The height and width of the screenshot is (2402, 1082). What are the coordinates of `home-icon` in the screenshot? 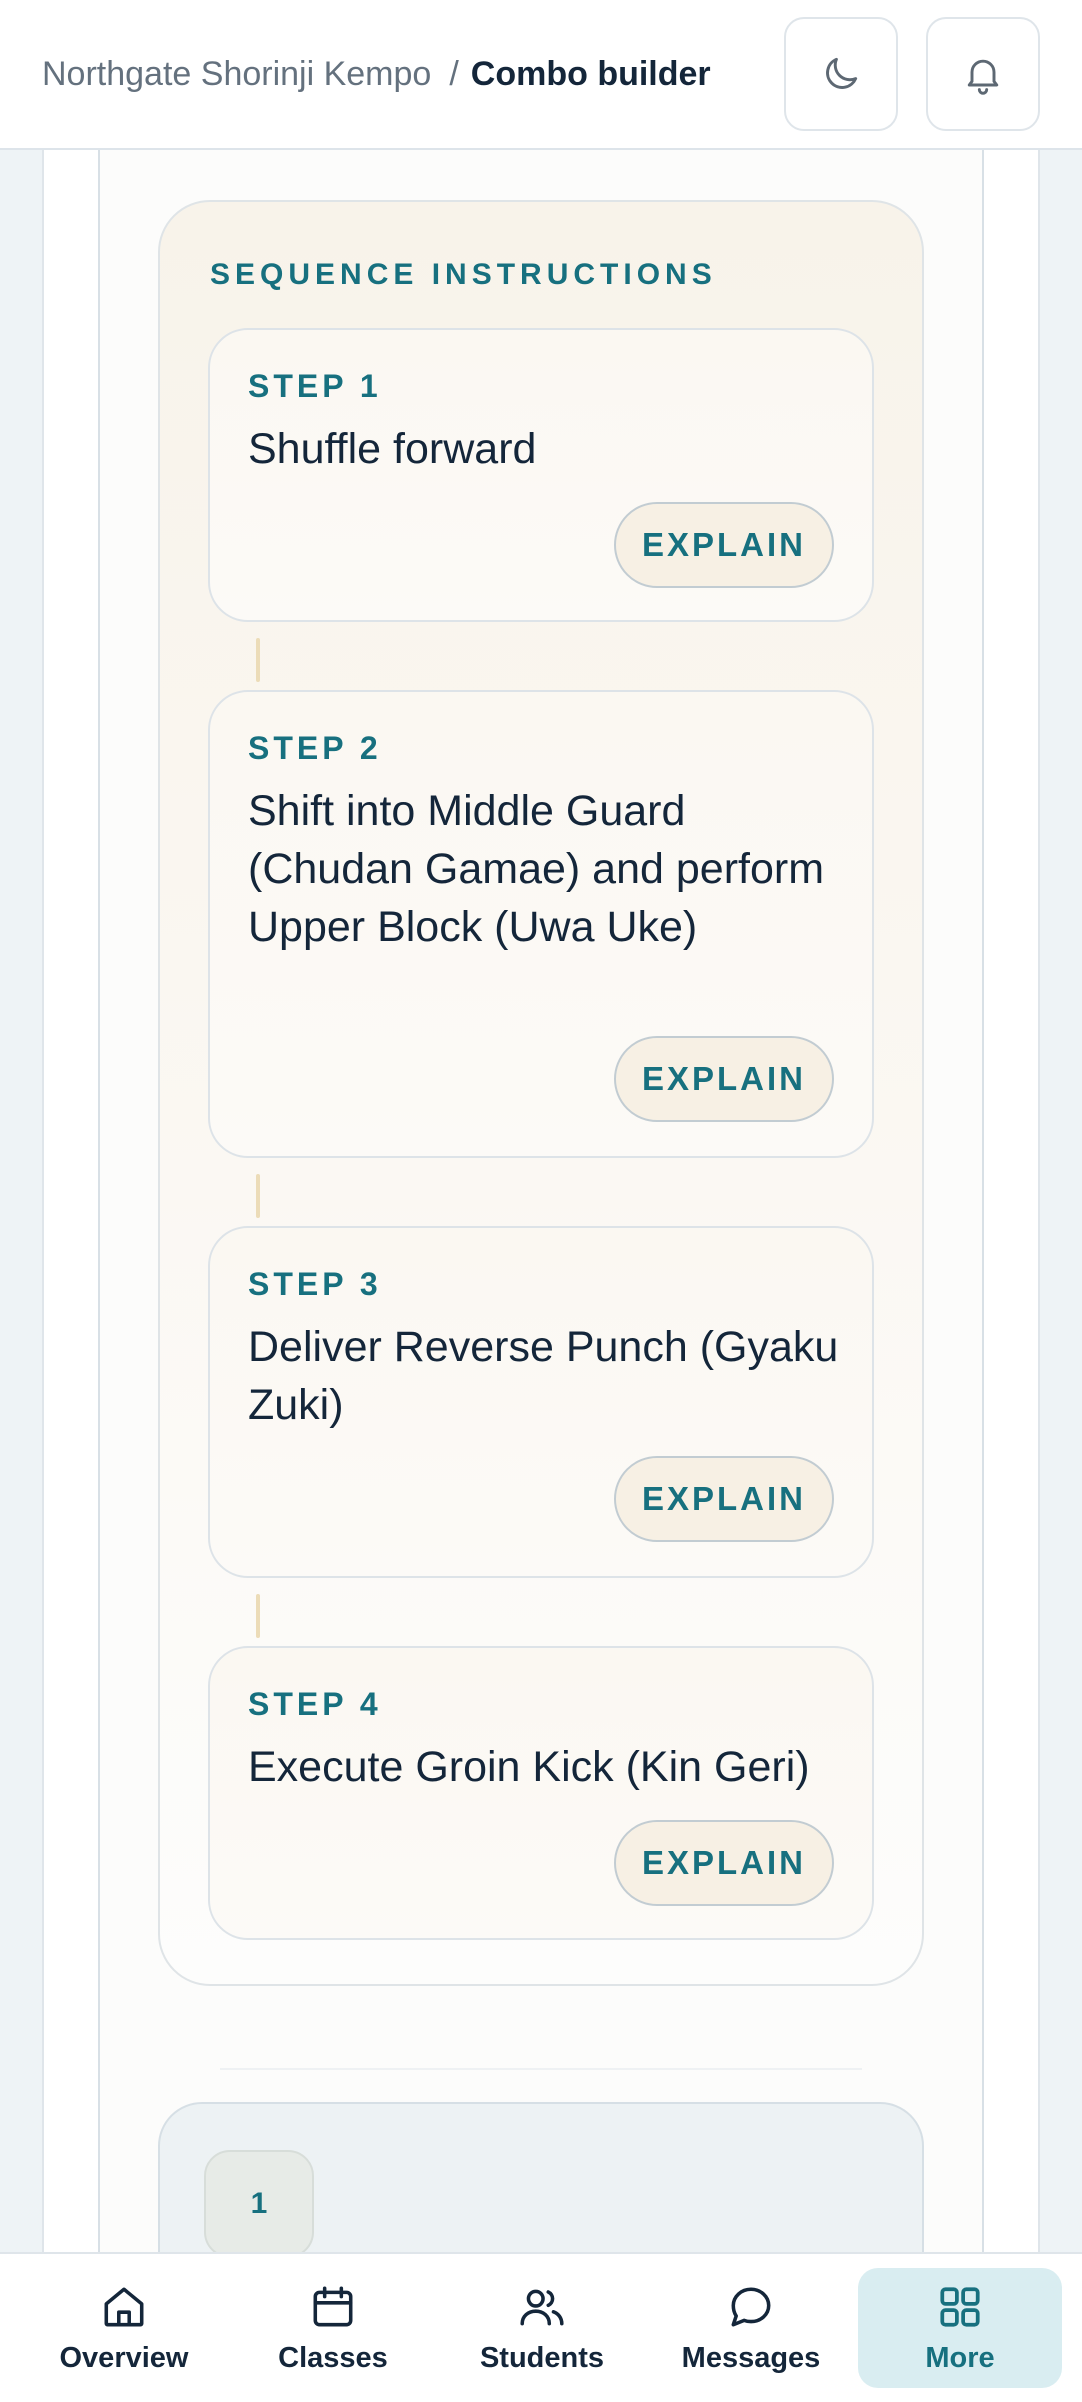 It's located at (124, 2306).